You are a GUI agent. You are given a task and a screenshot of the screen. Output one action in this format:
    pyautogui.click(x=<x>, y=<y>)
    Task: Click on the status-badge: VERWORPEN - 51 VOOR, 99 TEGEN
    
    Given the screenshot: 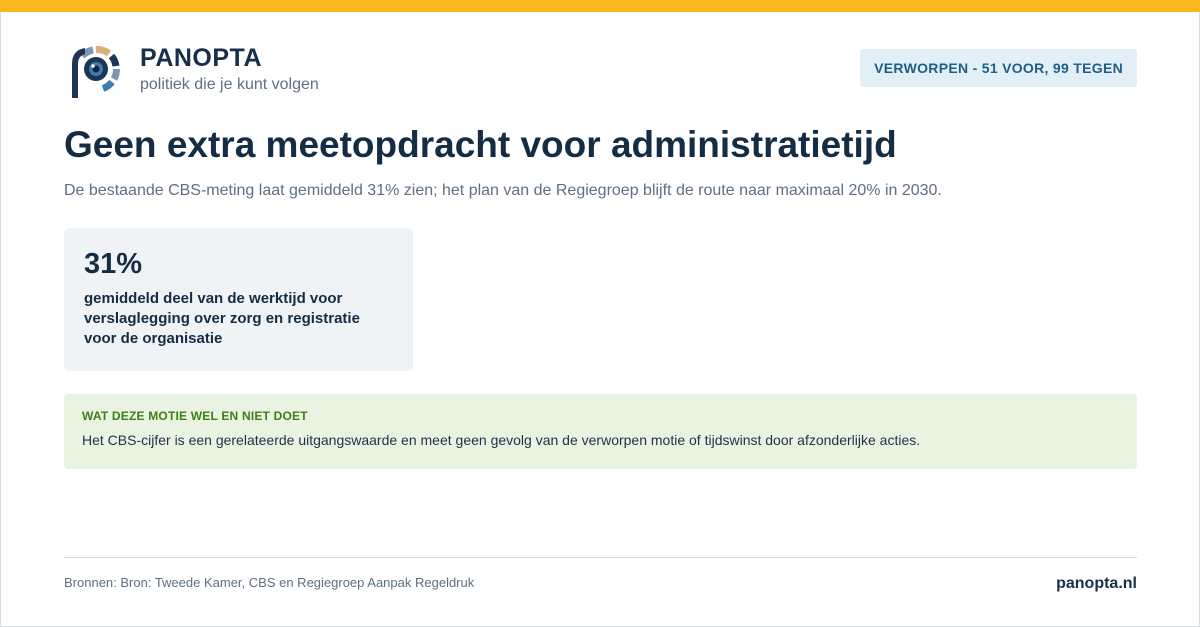 What is the action you would take?
    pyautogui.click(x=998, y=68)
    